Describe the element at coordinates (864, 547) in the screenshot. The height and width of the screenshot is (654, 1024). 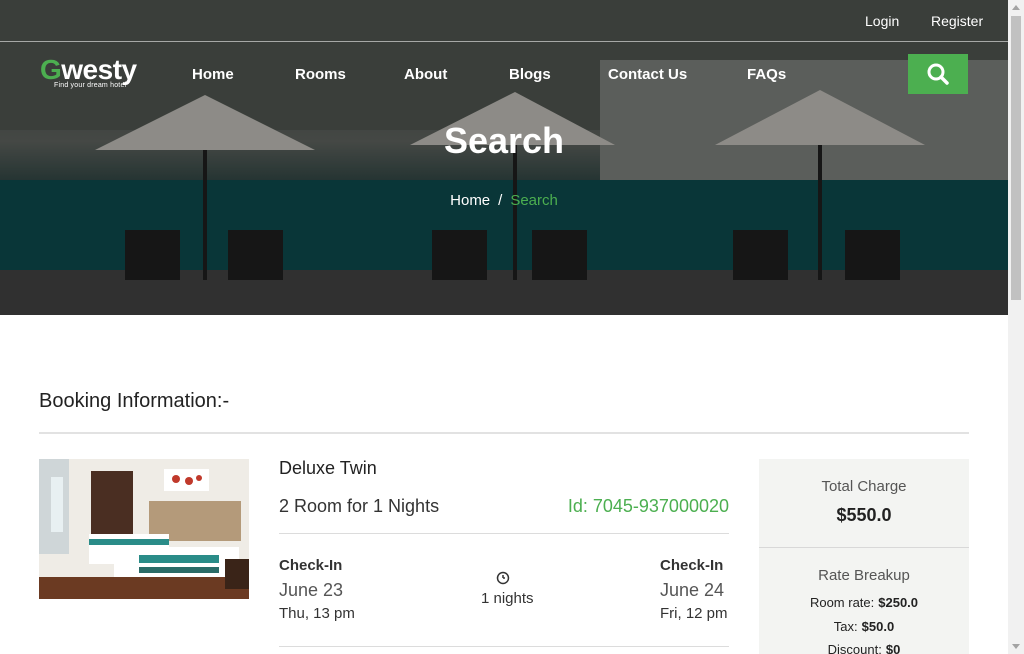
I see `charge-divider` at that location.